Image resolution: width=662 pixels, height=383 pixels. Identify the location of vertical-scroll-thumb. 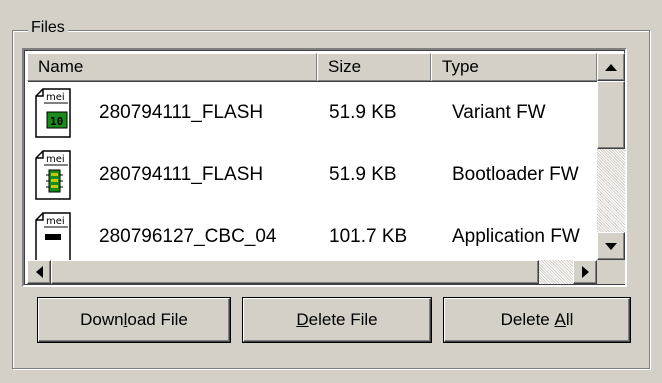
(611, 115).